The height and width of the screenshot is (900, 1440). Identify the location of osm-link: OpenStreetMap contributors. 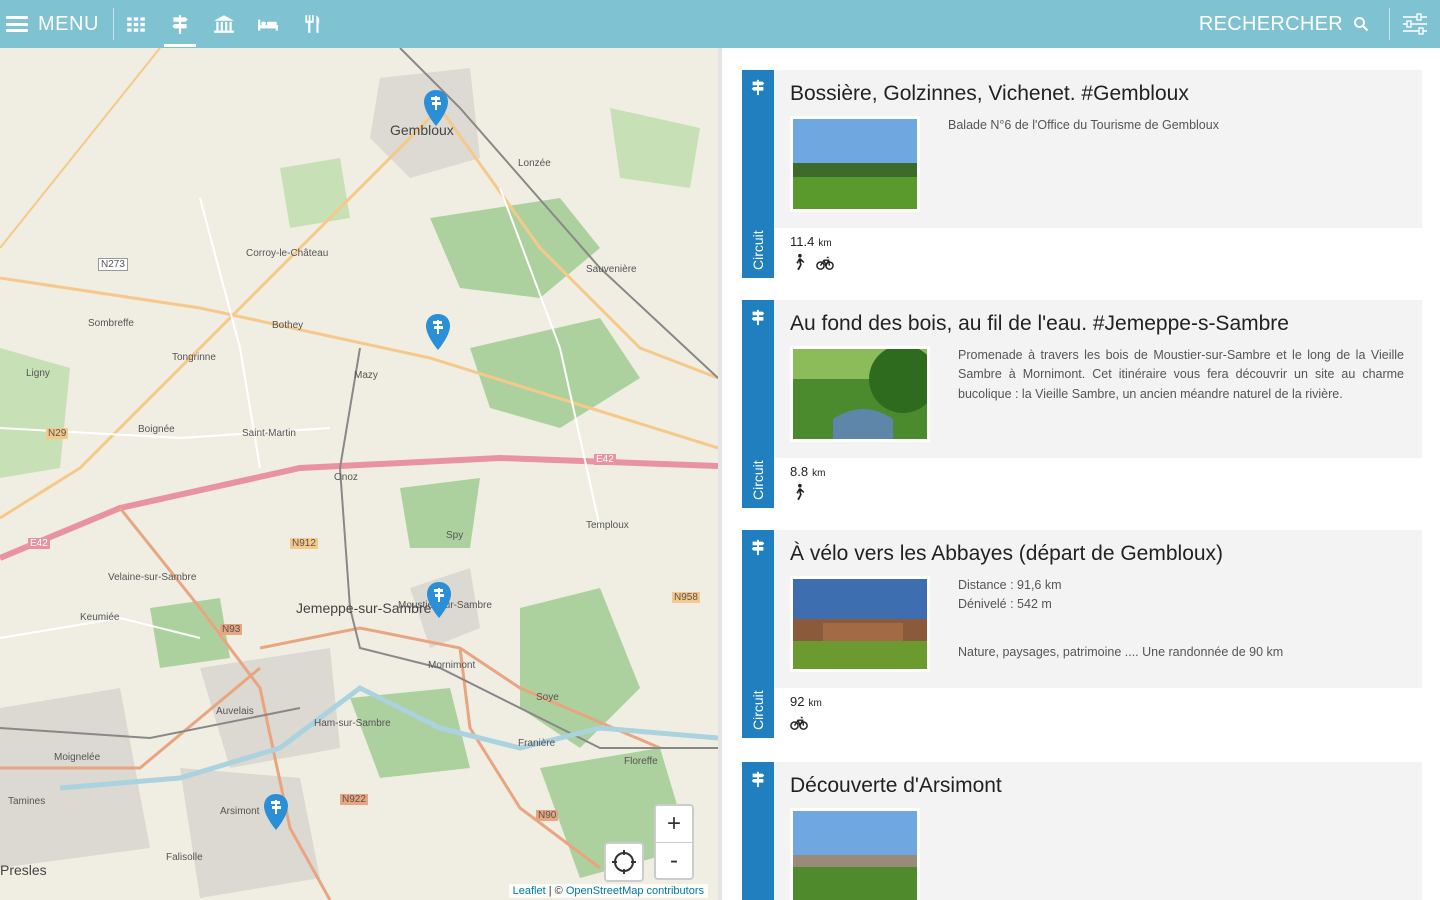
(635, 891).